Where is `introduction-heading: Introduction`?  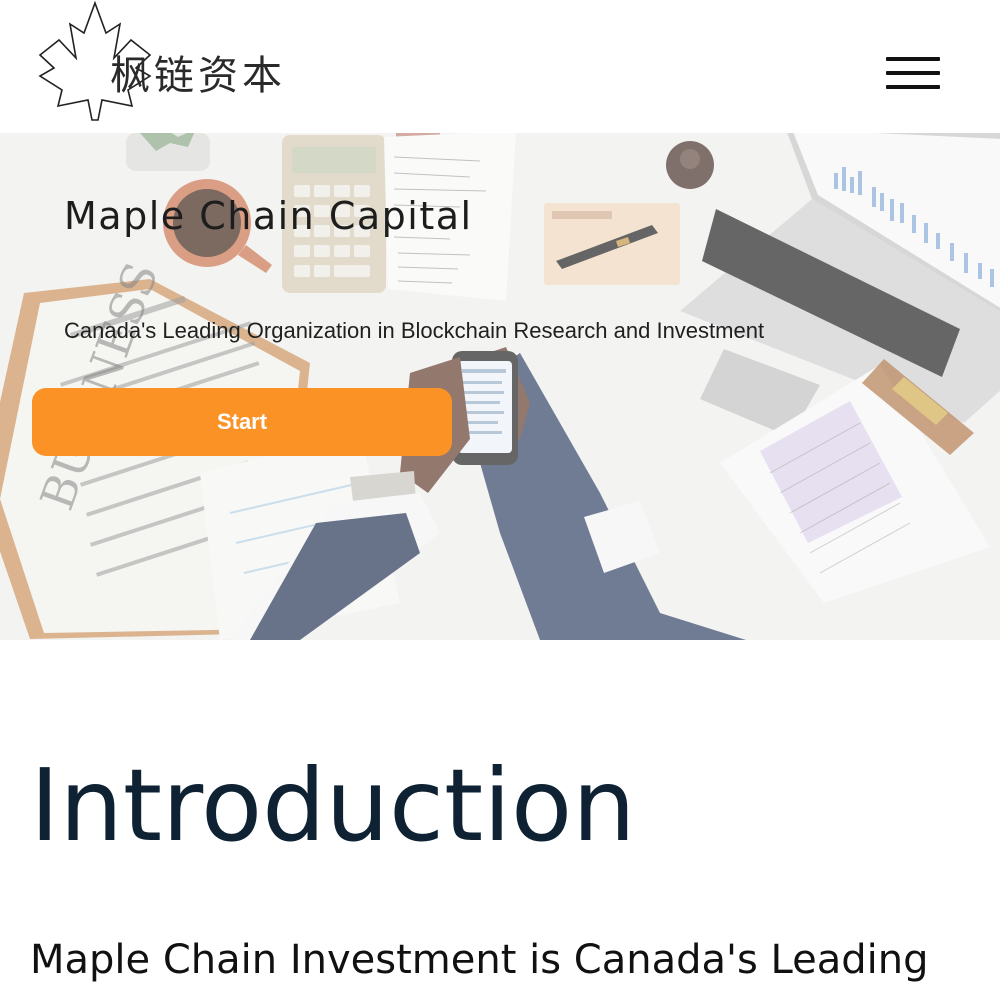
introduction-heading: Introduction is located at coordinates (333, 805).